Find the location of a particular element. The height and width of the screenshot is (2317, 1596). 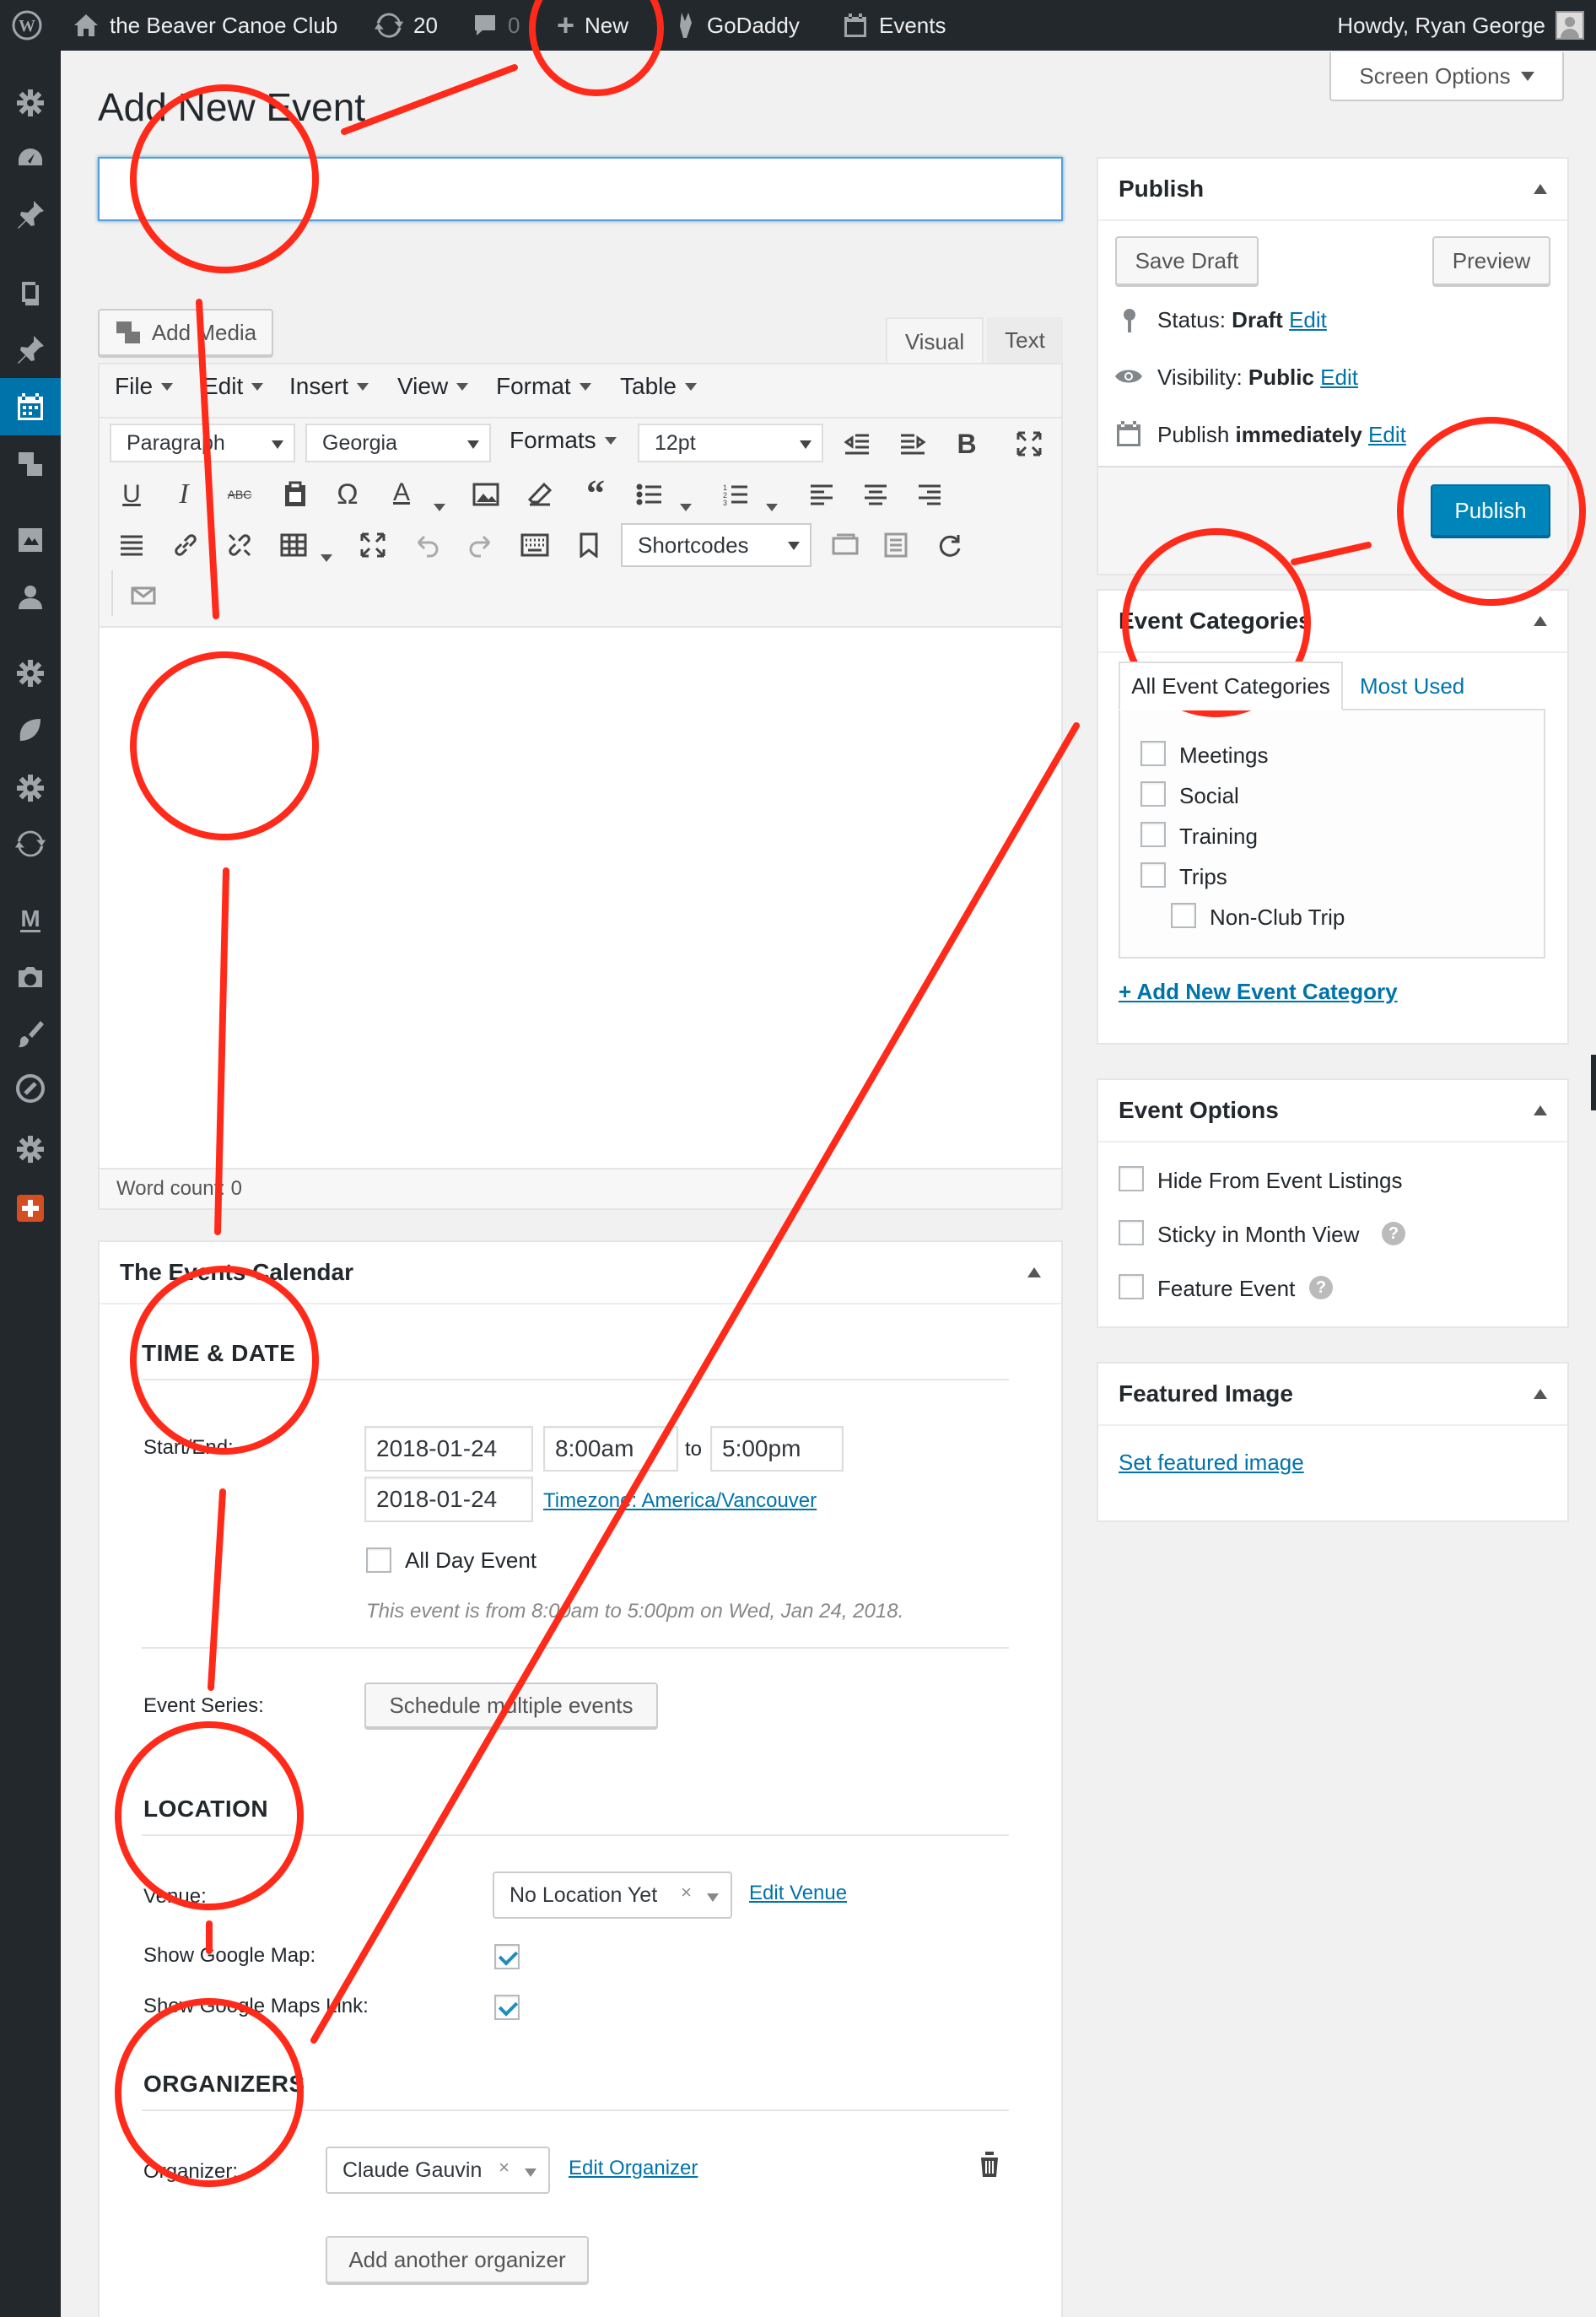

category-checkbox-trips is located at coordinates (1153, 875).